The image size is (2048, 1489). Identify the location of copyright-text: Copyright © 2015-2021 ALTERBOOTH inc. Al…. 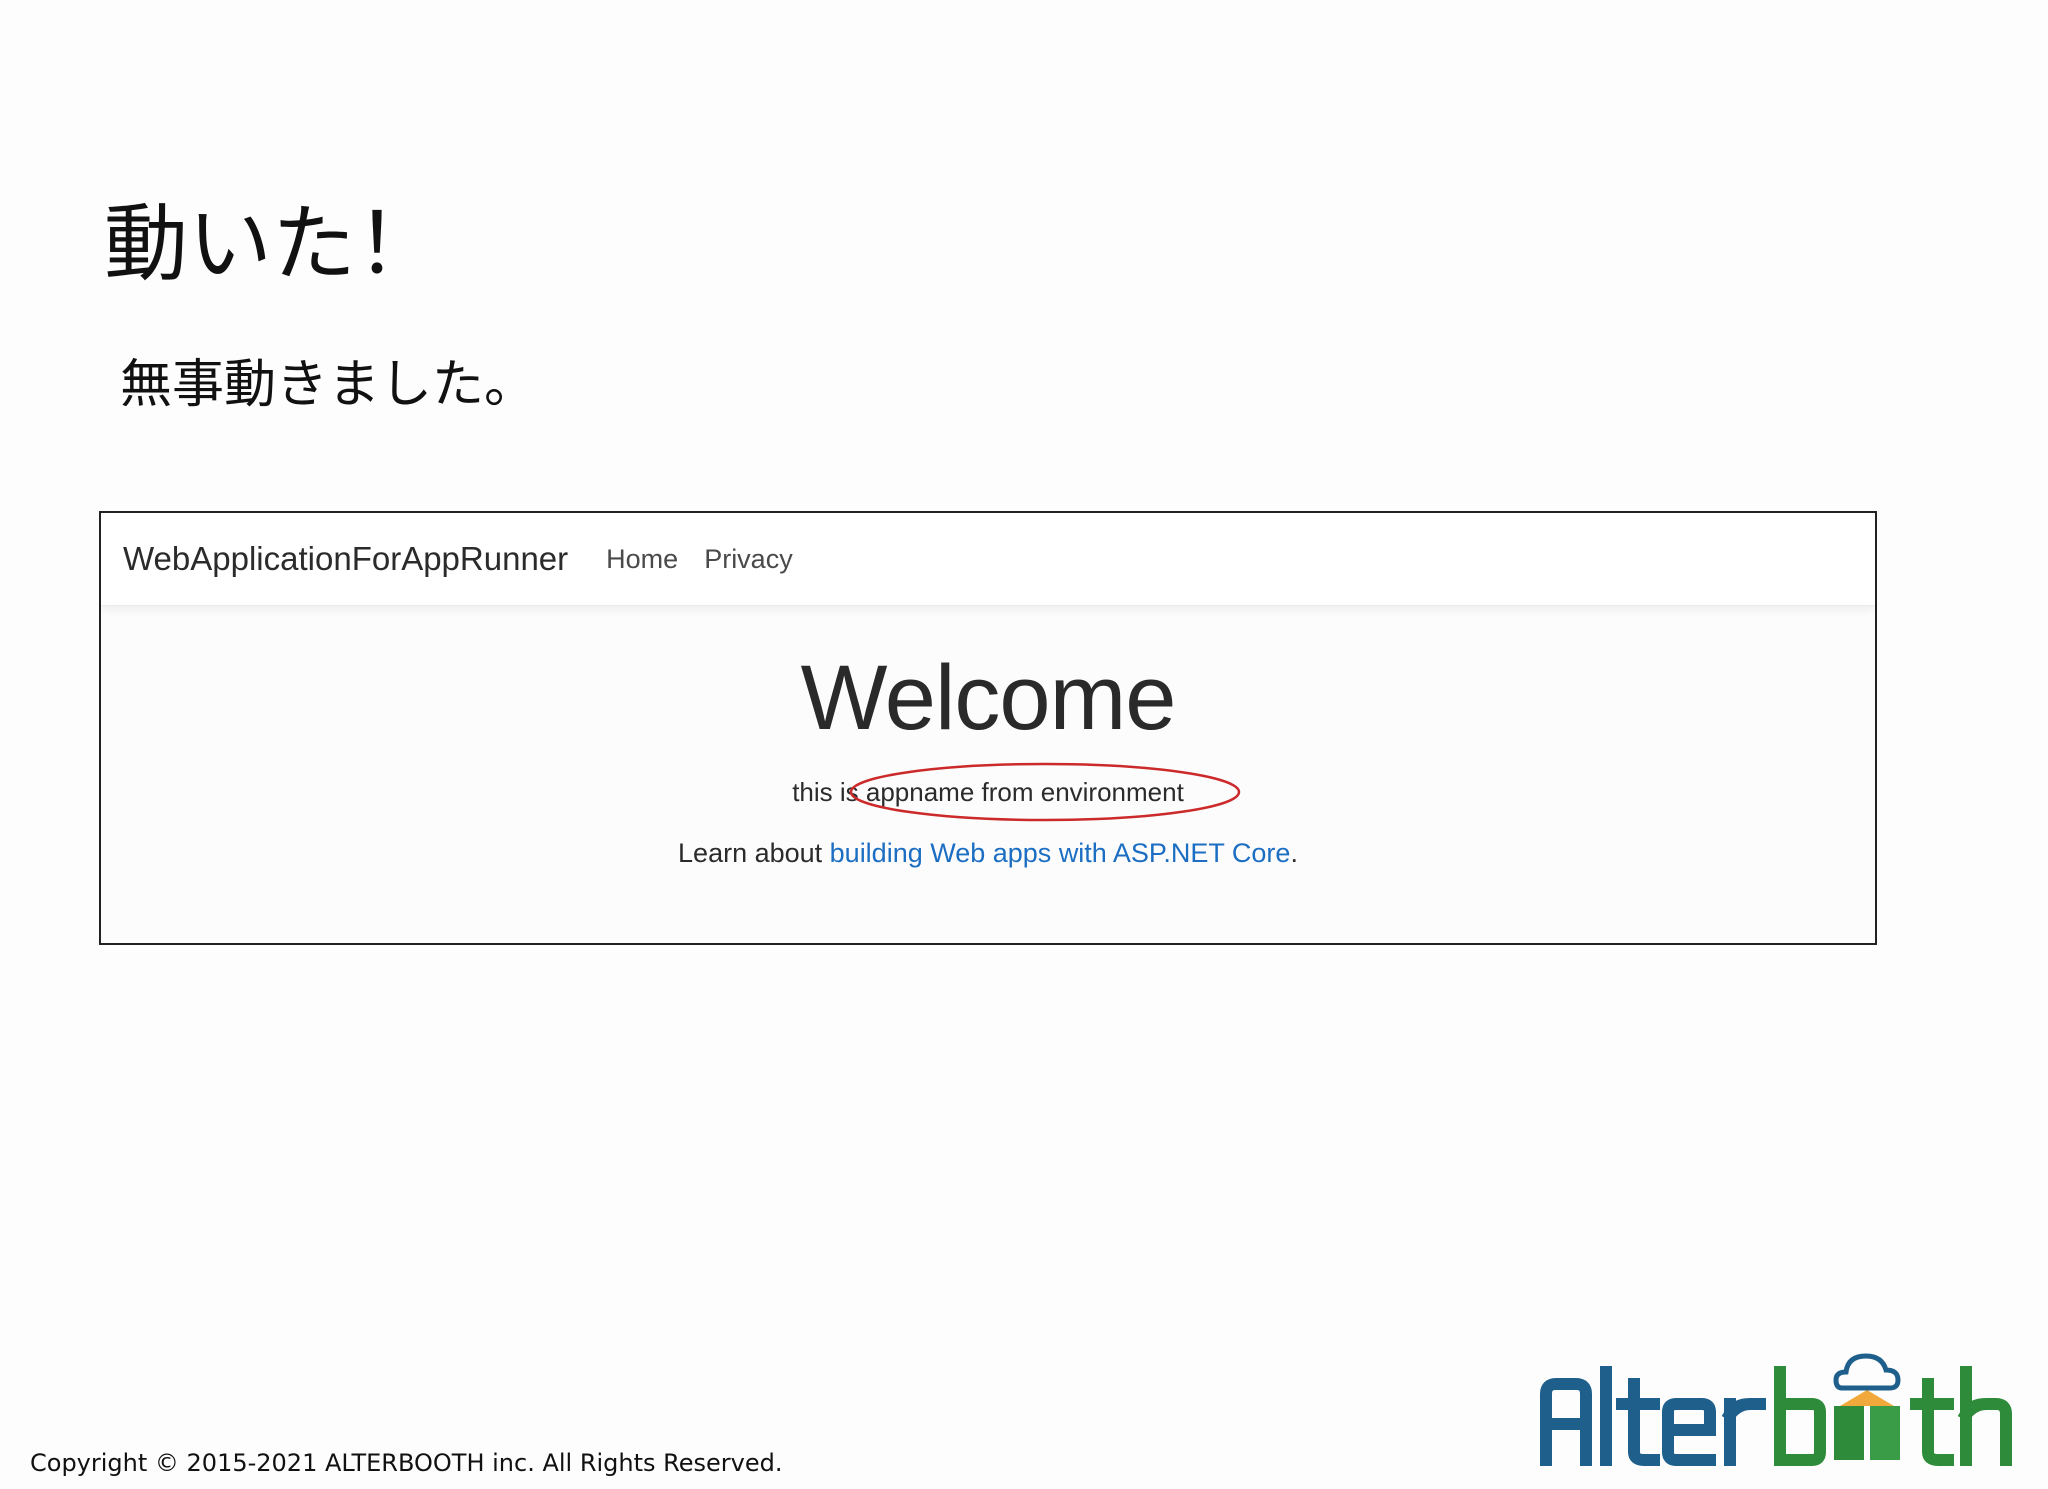
(406, 1463).